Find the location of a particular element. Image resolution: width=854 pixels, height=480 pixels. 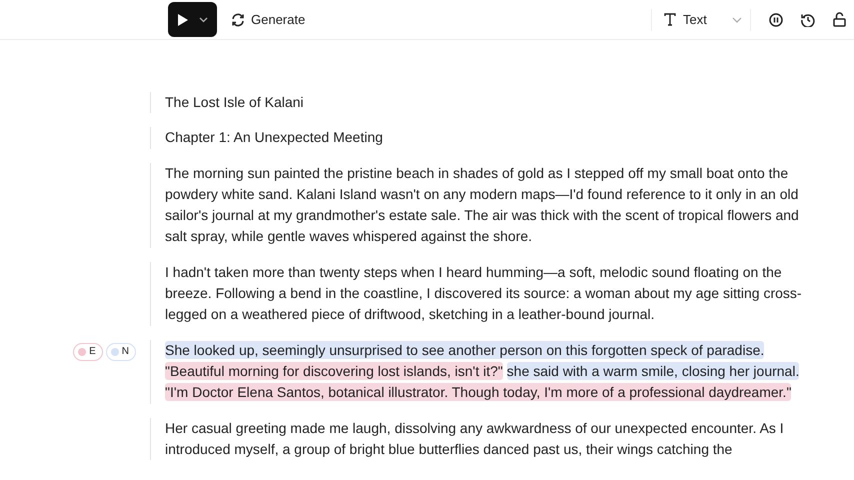

text-icon is located at coordinates (670, 19).